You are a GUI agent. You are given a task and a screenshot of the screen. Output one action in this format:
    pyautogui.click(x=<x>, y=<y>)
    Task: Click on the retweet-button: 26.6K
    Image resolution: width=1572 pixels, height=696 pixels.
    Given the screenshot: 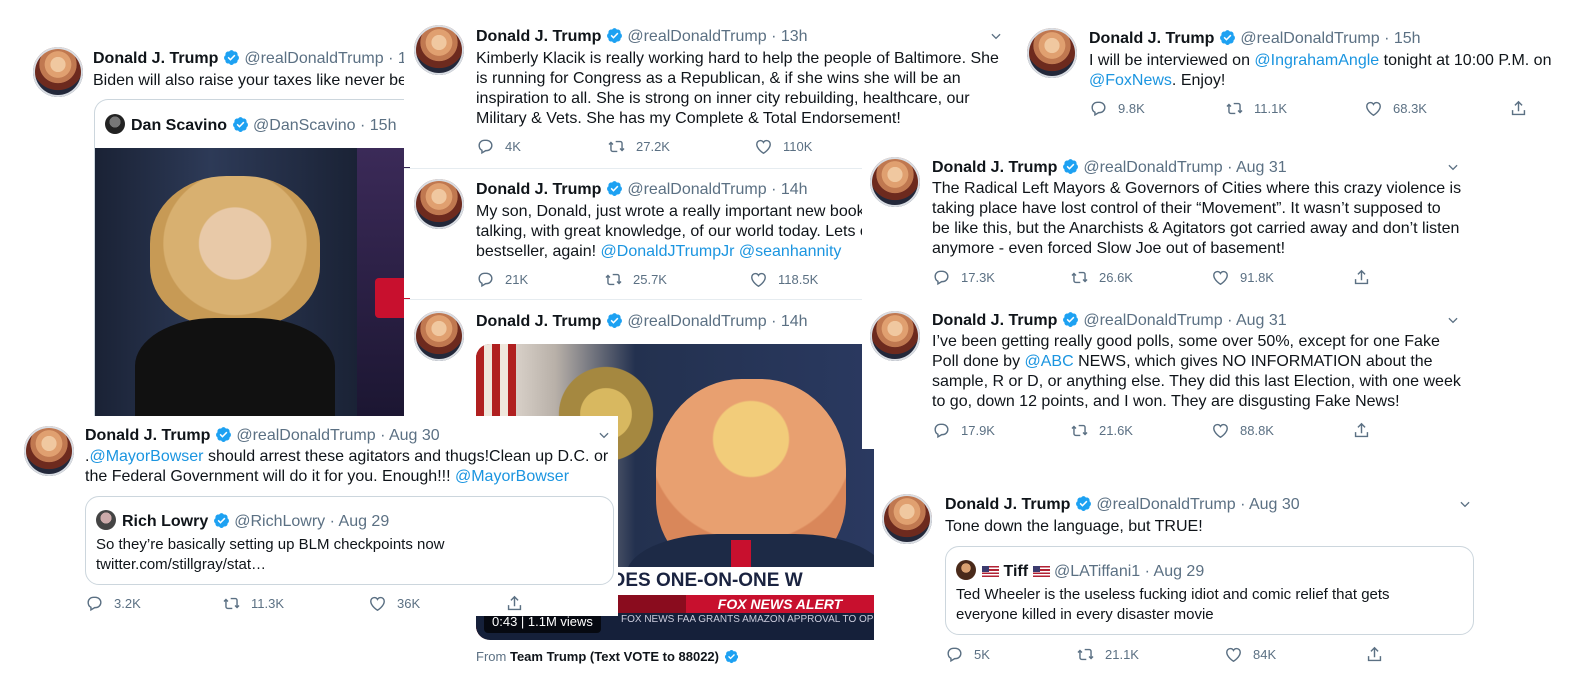 What is the action you would take?
    pyautogui.click(x=1101, y=277)
    